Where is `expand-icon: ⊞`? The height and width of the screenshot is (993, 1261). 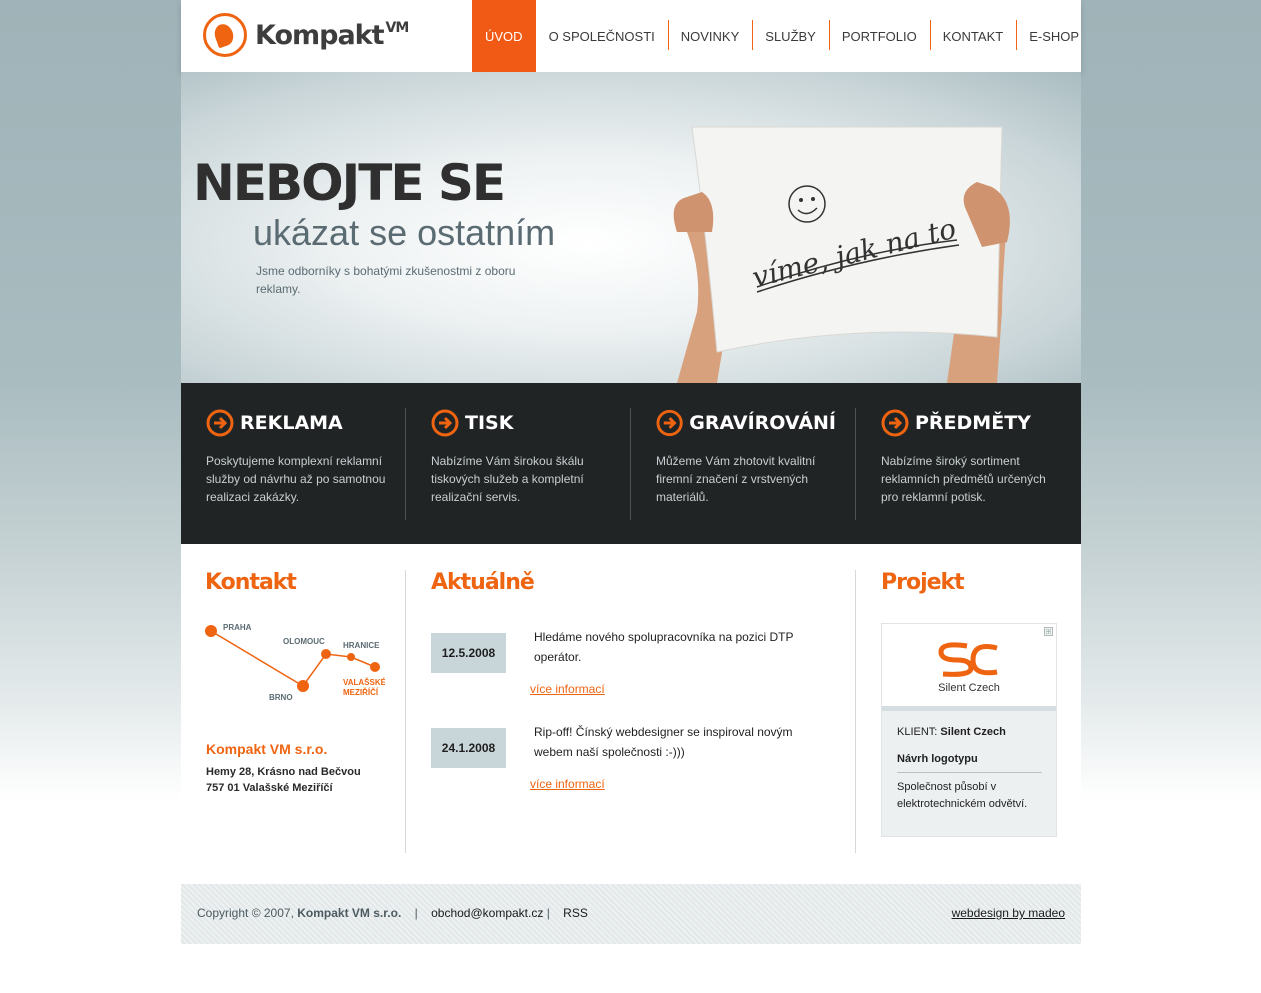
expand-icon: ⊞ is located at coordinates (1048, 631).